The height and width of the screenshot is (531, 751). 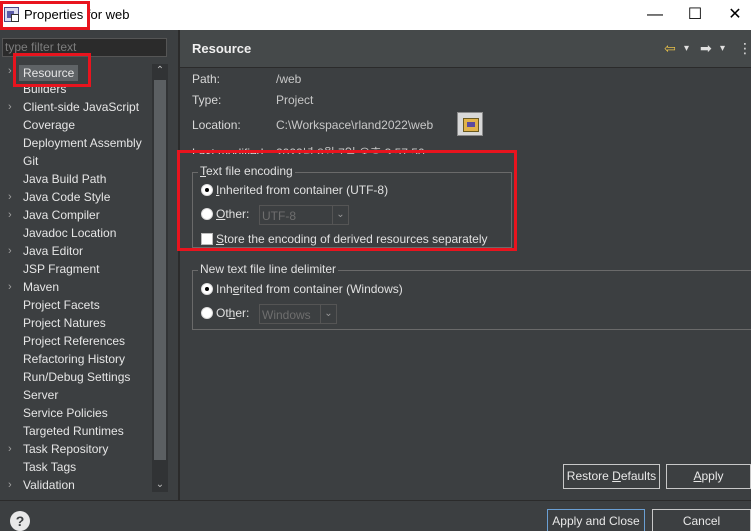 I want to click on tree-item: Server, so click(x=76, y=395).